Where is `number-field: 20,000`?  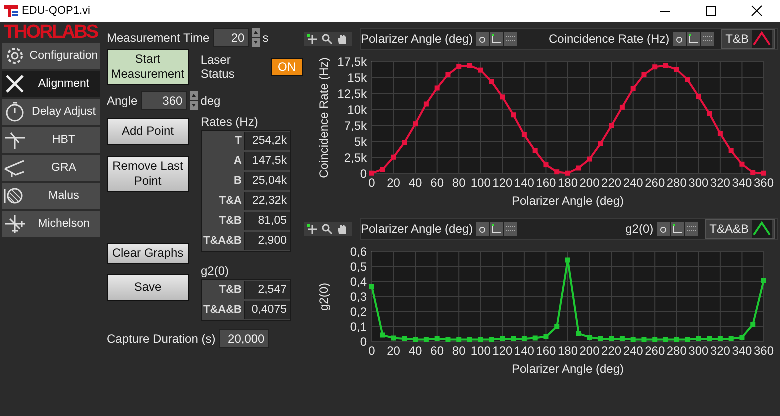 number-field: 20,000 is located at coordinates (243, 338).